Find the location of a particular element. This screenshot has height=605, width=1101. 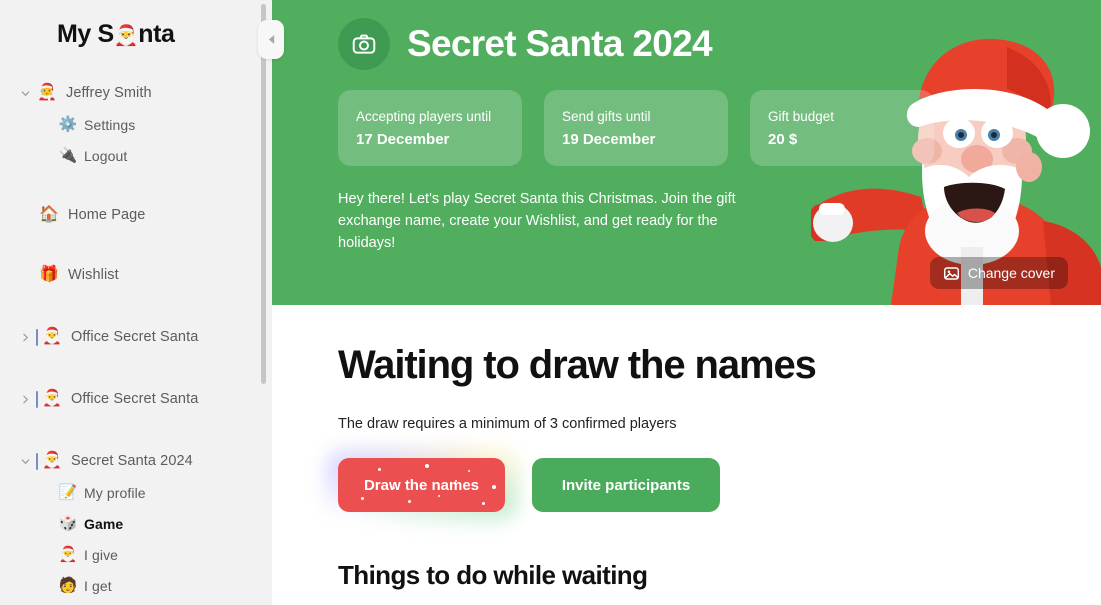

status-heading: Waiting to draw the names is located at coordinates (577, 365).